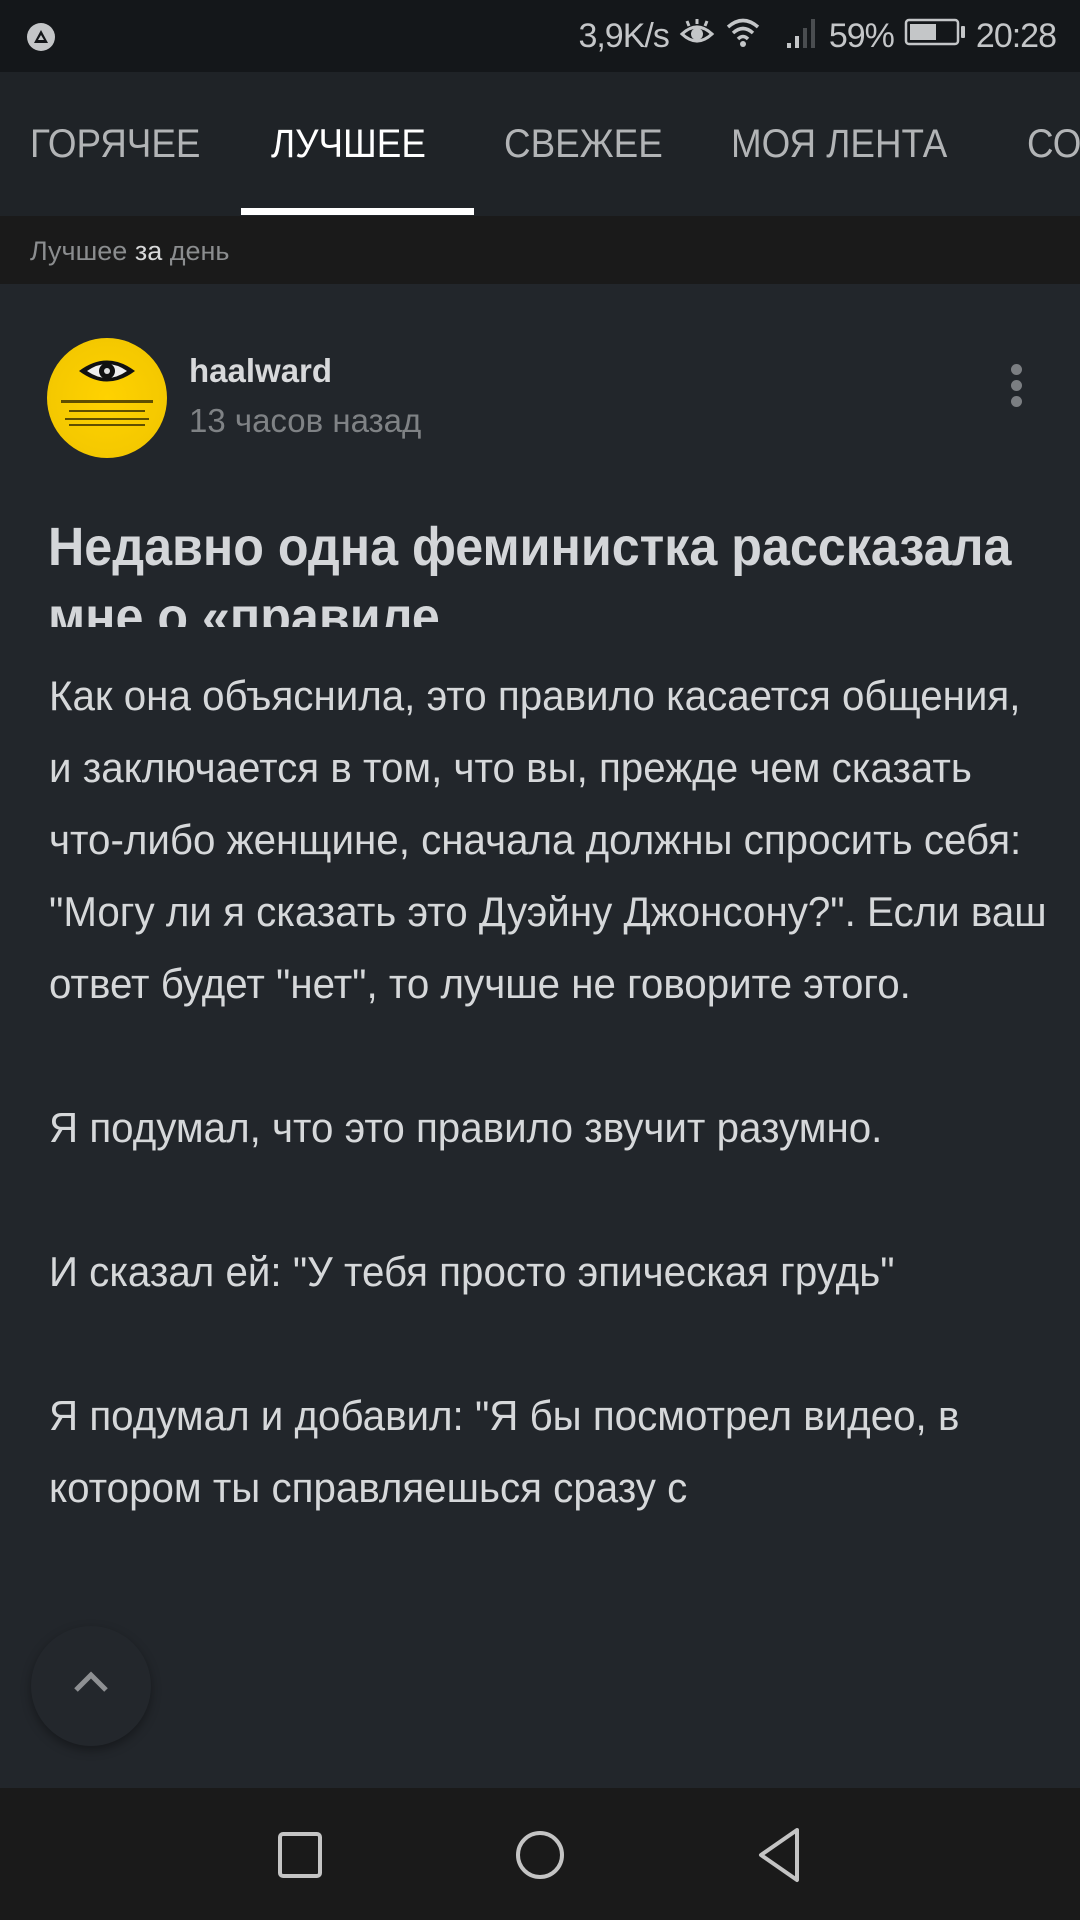 The width and height of the screenshot is (1080, 1920). What do you see at coordinates (743, 36) in the screenshot?
I see `wifi-icon` at bounding box center [743, 36].